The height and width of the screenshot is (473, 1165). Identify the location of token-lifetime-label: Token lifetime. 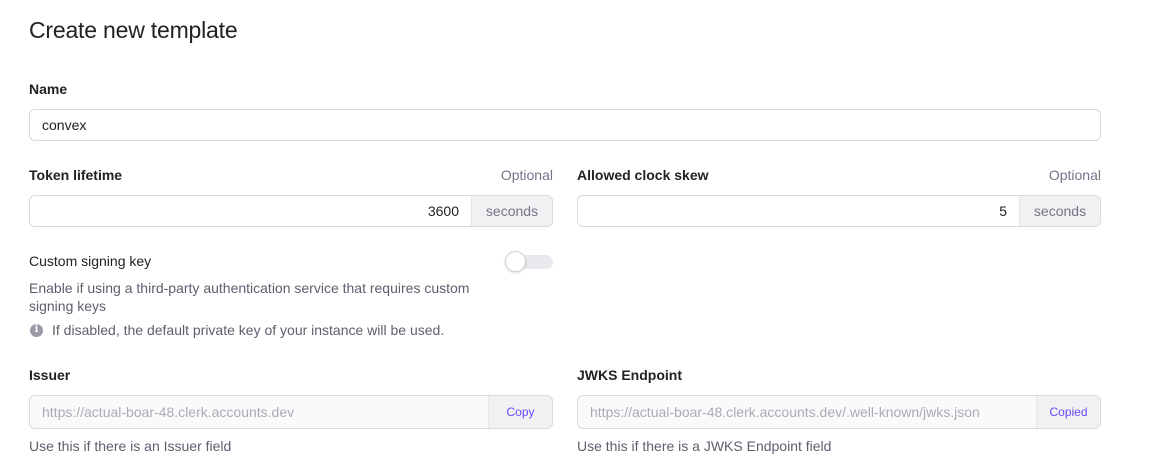
(76, 175).